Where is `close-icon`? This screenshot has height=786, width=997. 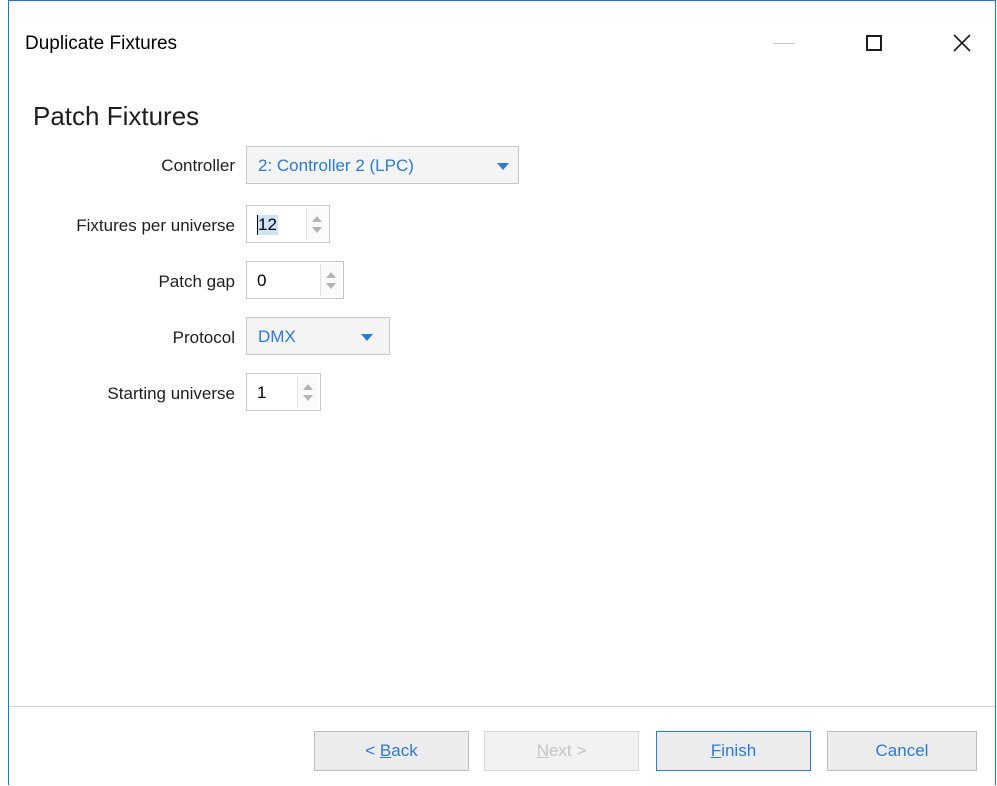
close-icon is located at coordinates (962, 43).